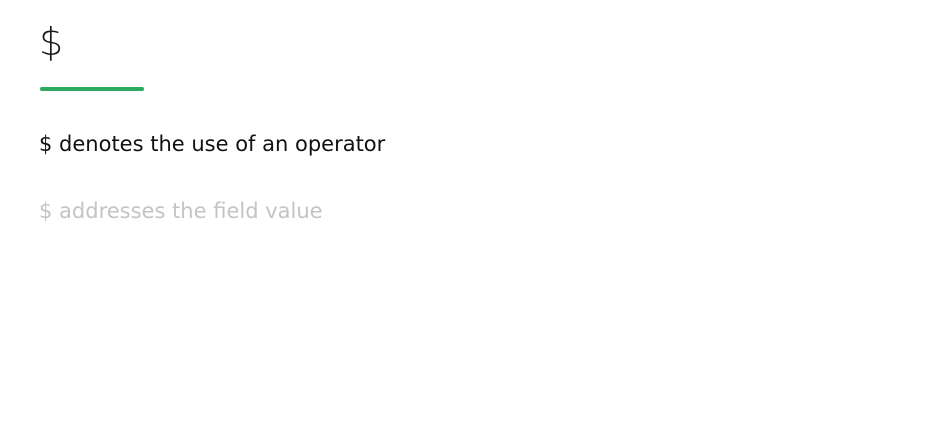 The height and width of the screenshot is (445, 947). I want to click on definition-active: $ denotes the use of an operator, so click(212, 144).